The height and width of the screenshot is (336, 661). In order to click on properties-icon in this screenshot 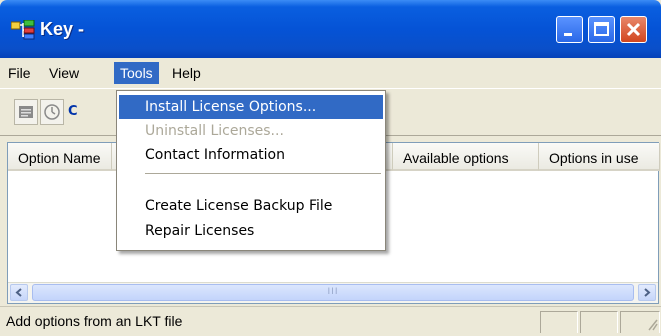, I will do `click(26, 112)`.